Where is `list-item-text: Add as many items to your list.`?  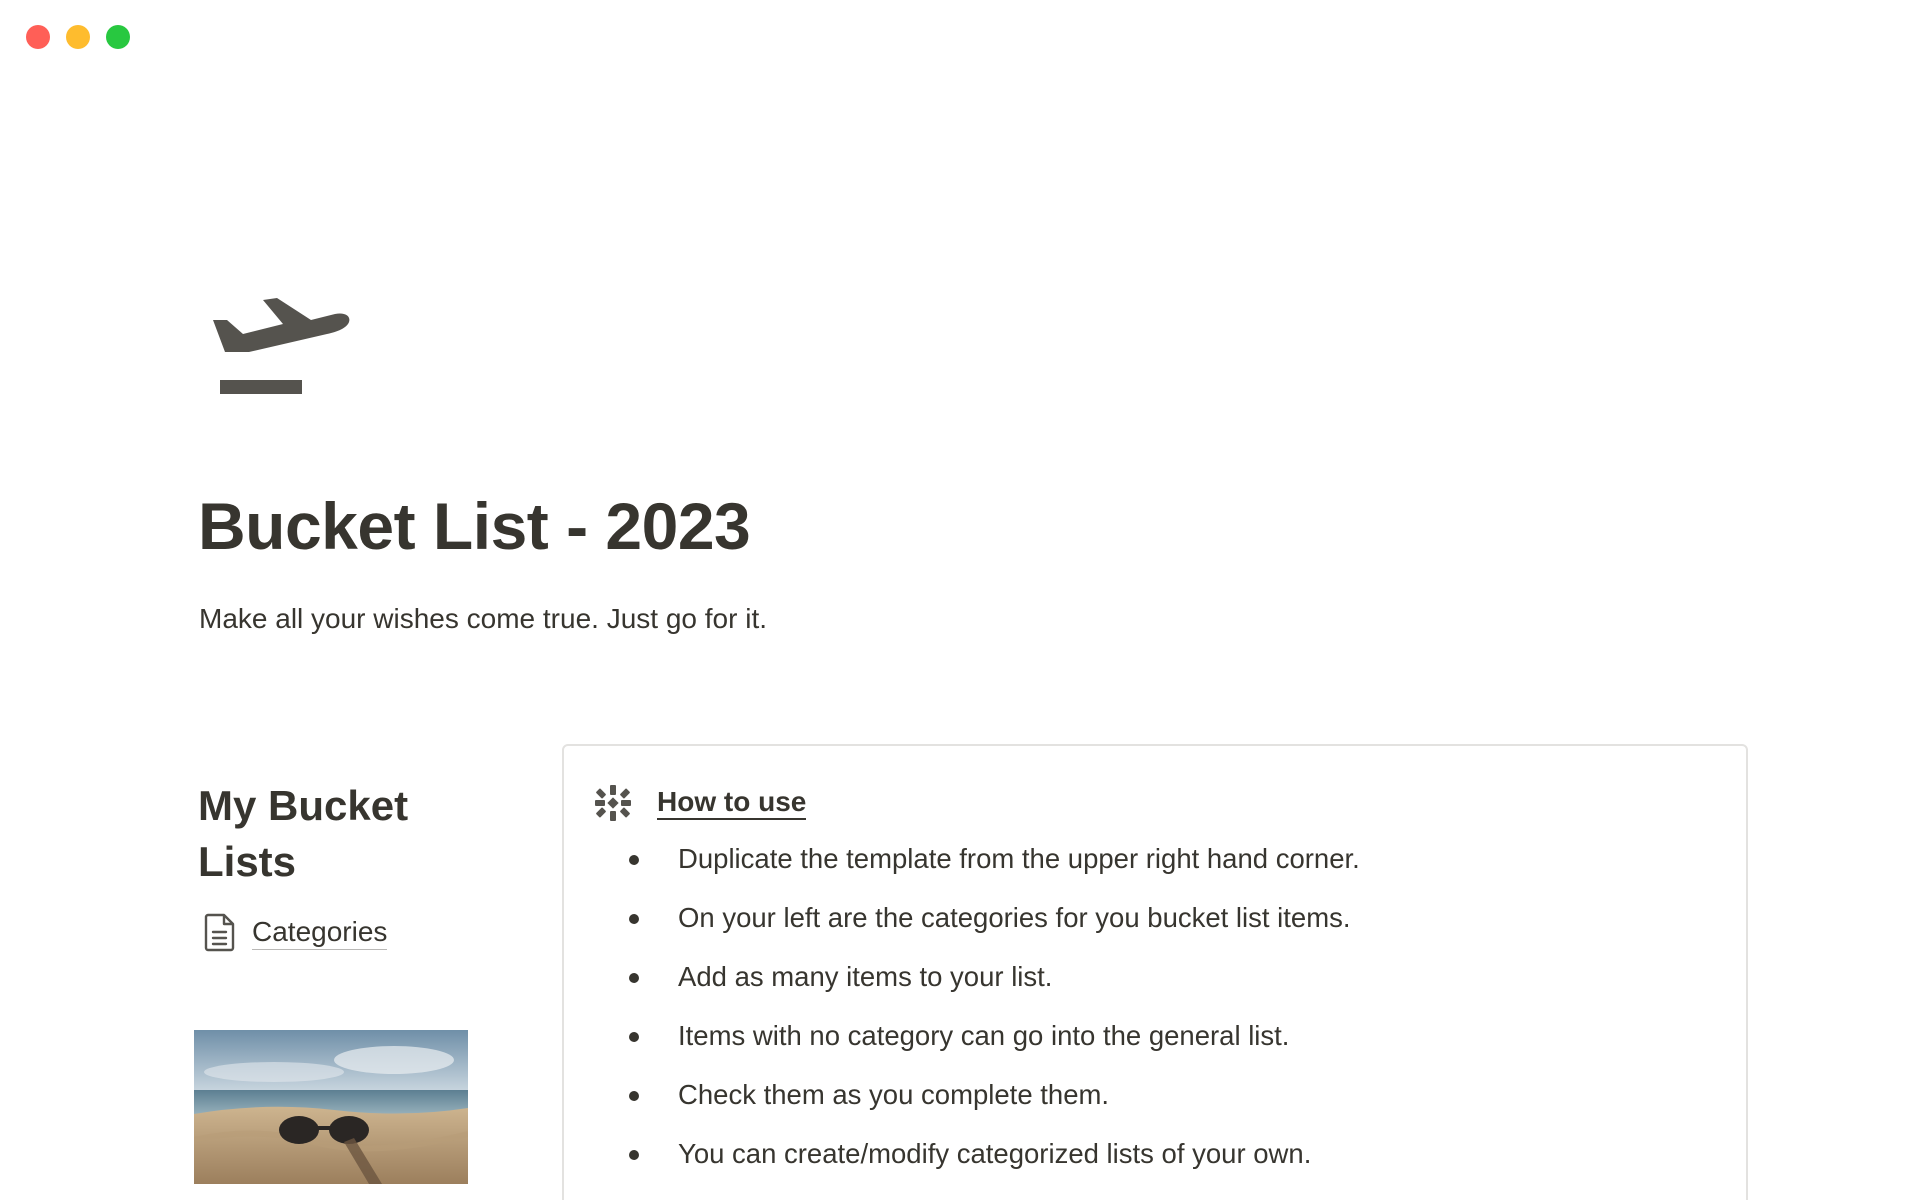
list-item-text: Add as many items to your list. is located at coordinates (865, 976).